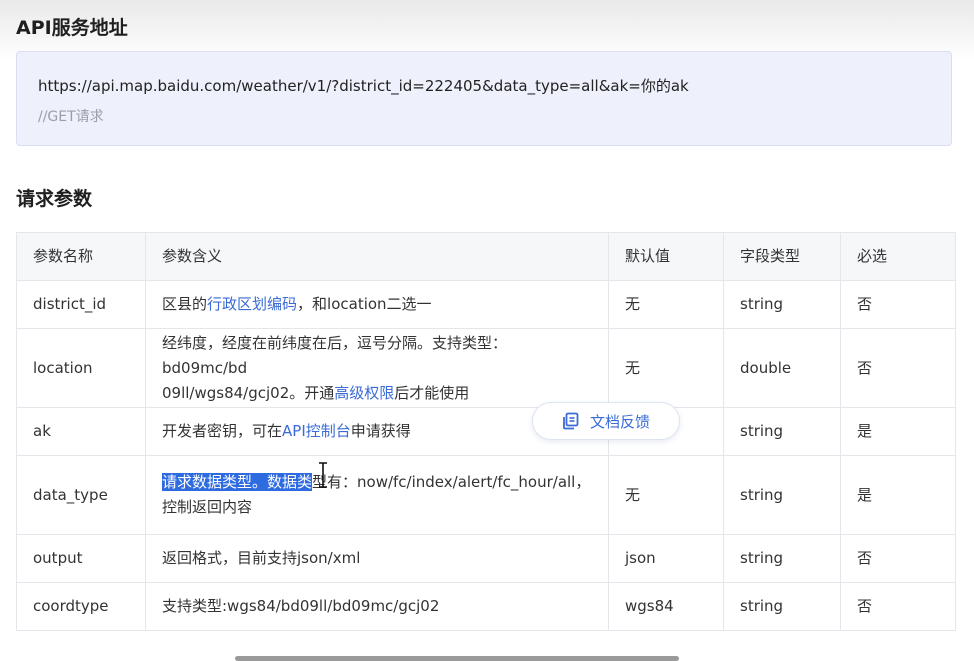  I want to click on api-console-link: API控制台, so click(316, 431).